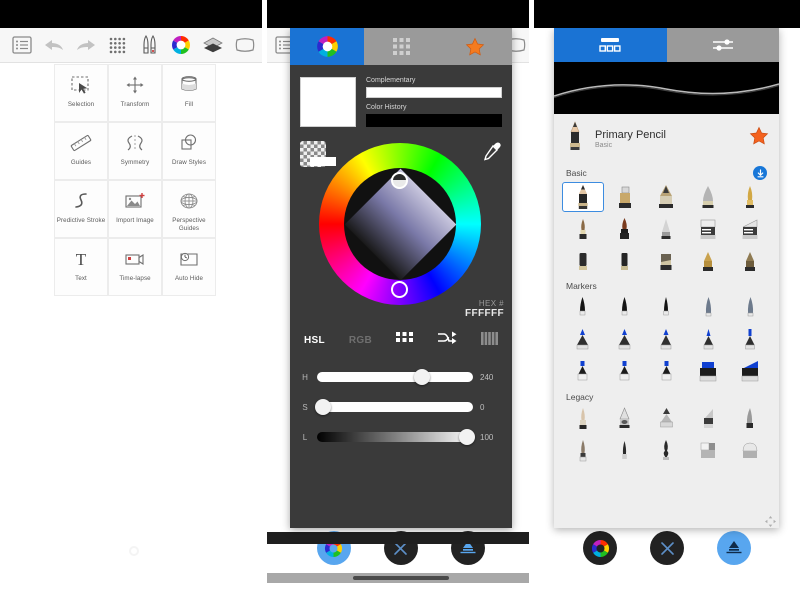 Image resolution: width=800 pixels, height=591 pixels. What do you see at coordinates (22, 45) in the screenshot?
I see `menu-icon` at bounding box center [22, 45].